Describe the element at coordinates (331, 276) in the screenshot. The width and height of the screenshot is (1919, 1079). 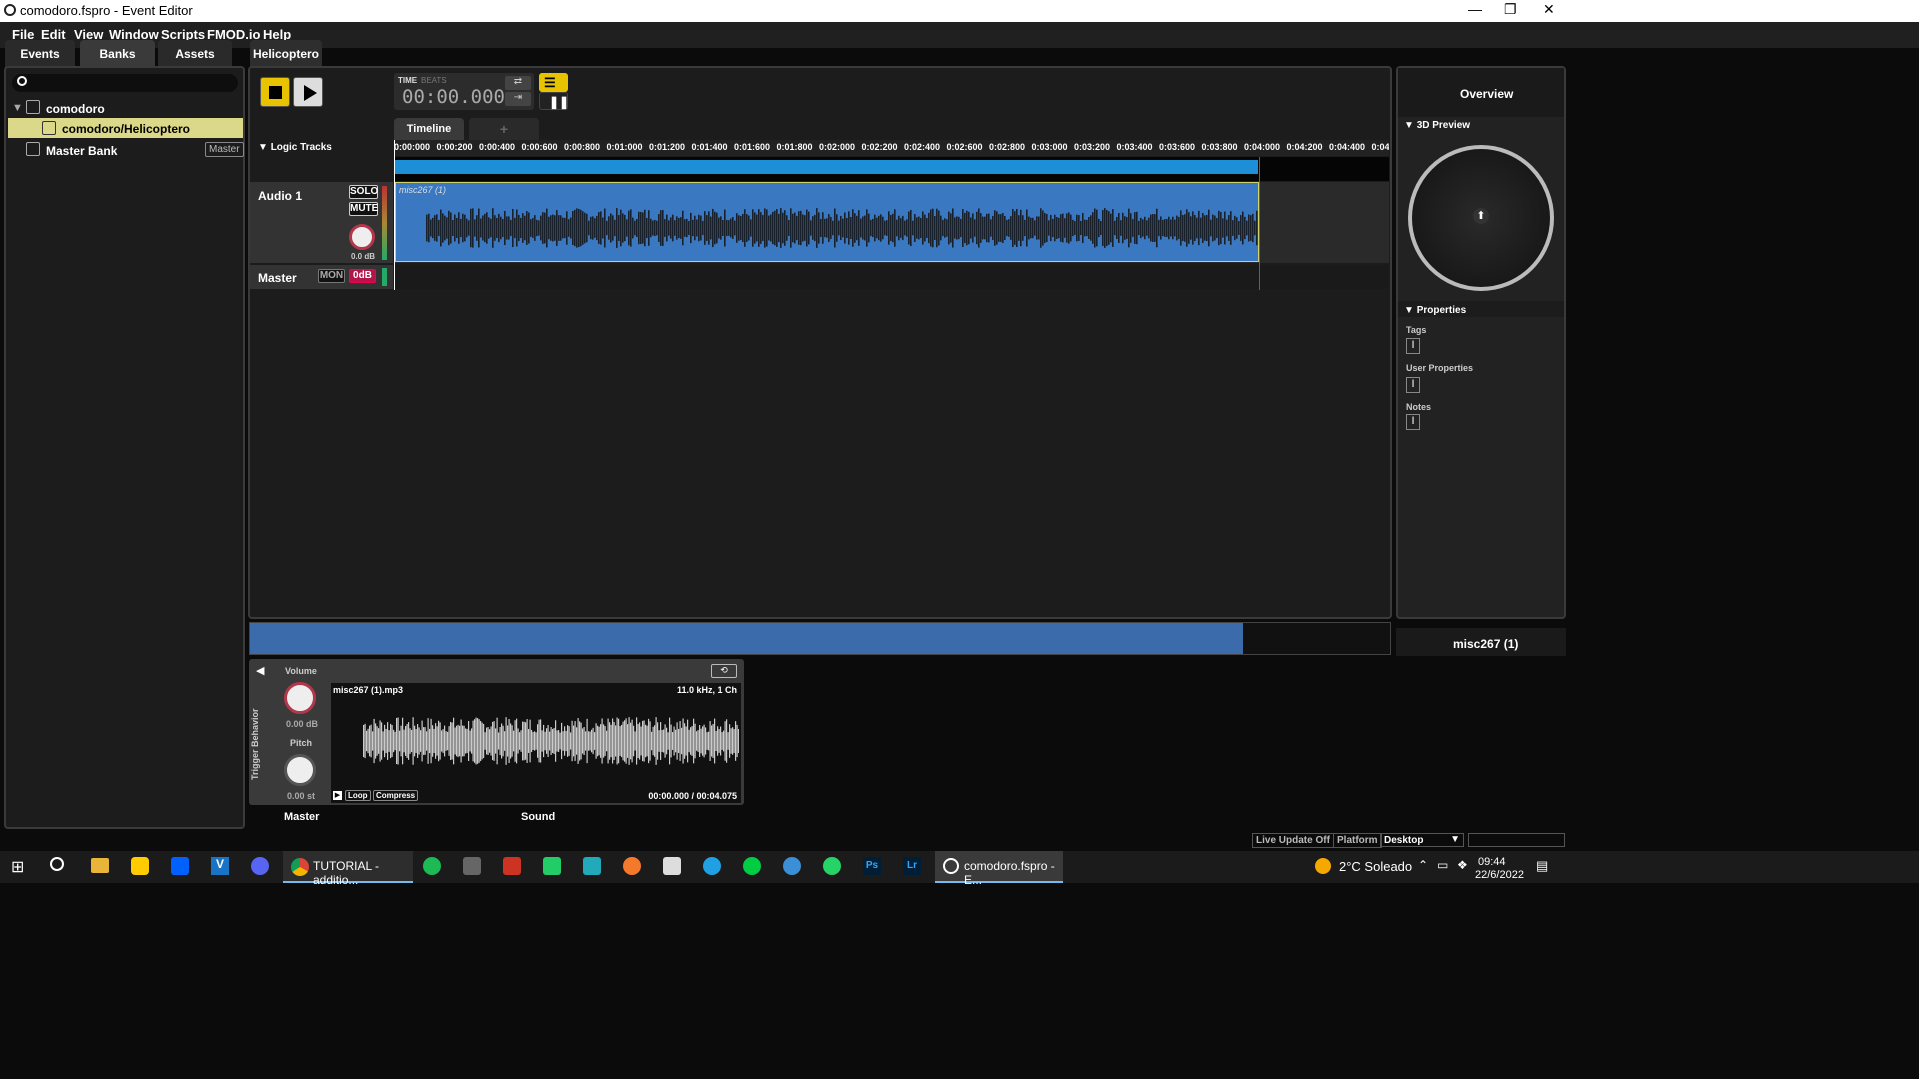
I see `mon-button: MON` at that location.